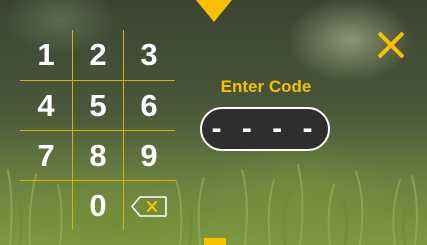 The height and width of the screenshot is (245, 427). I want to click on key-1: 1, so click(46, 55).